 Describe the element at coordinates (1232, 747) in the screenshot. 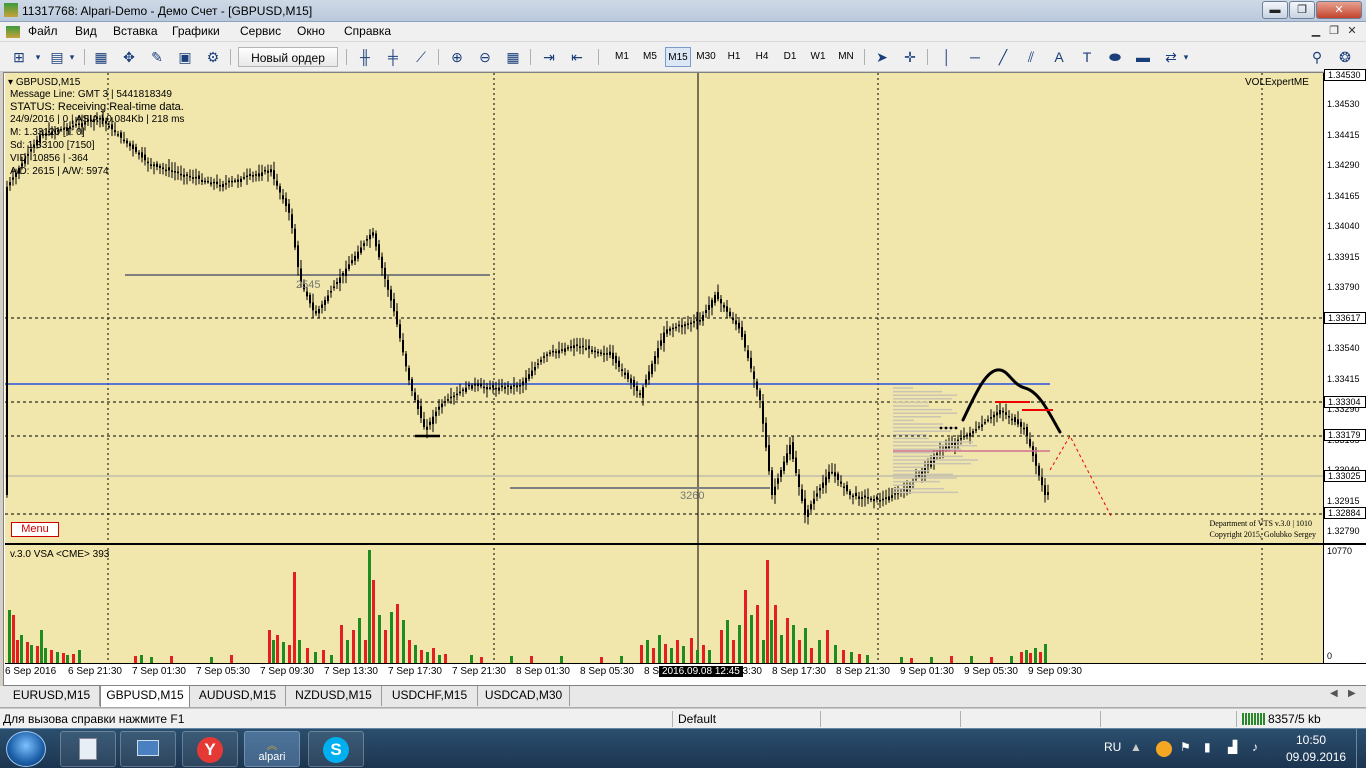

I see `network-icon: ▟` at that location.